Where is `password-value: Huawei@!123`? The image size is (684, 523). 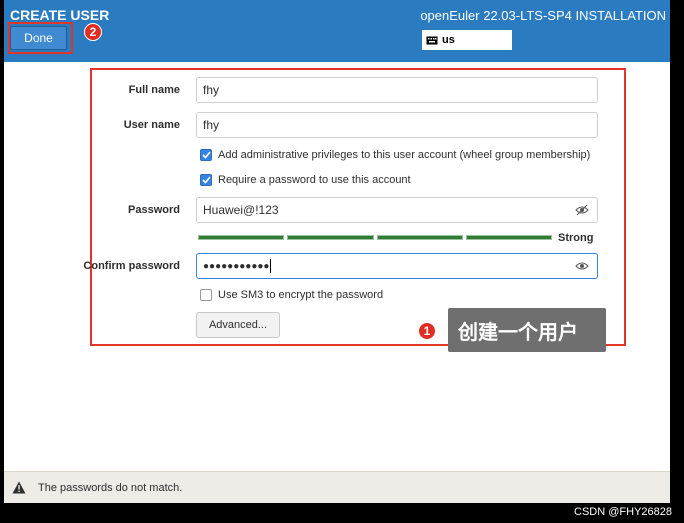
password-value: Huawei@!123 is located at coordinates (241, 210).